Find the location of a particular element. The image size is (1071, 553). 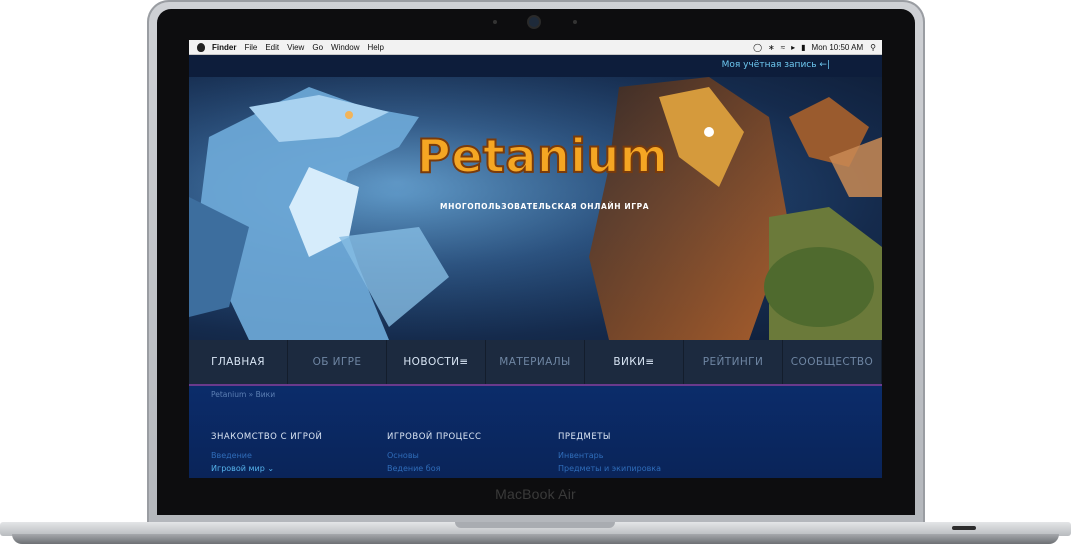

column-title: ЗНАКОМСТВО С ИГРОЙ is located at coordinates (267, 437).